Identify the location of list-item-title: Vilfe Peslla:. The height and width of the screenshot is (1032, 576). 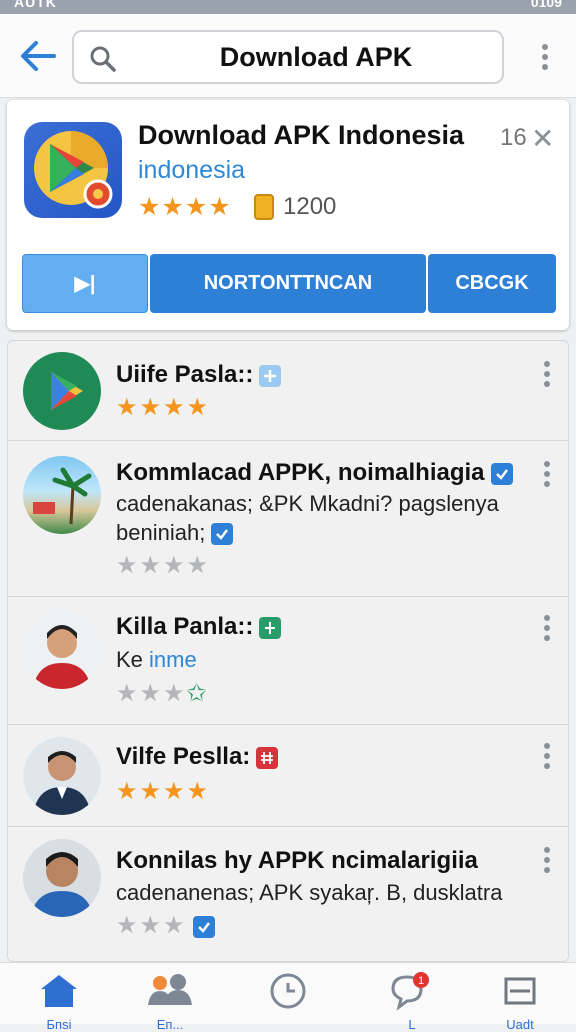
(197, 757).